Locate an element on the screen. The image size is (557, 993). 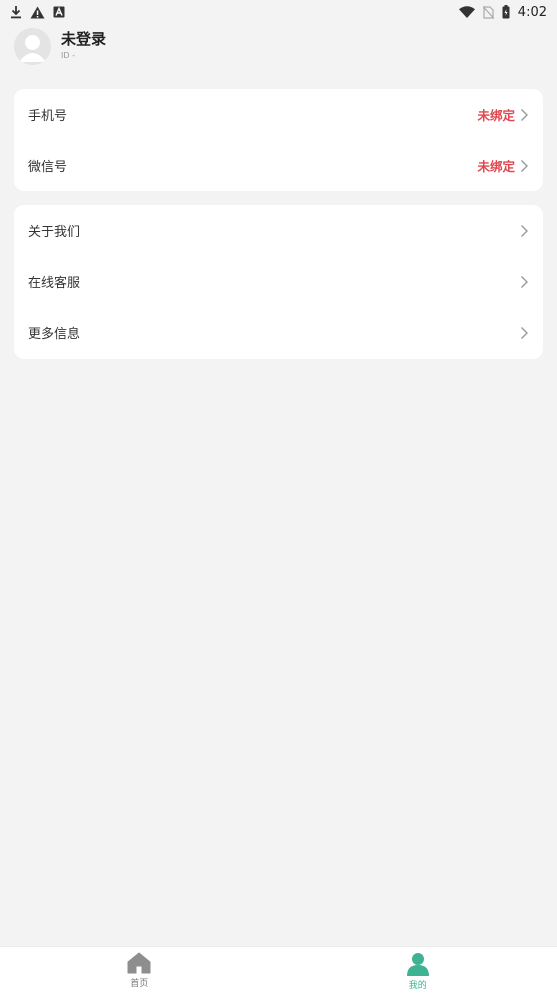
status-right-icons: 4:02 is located at coordinates (502, 12).